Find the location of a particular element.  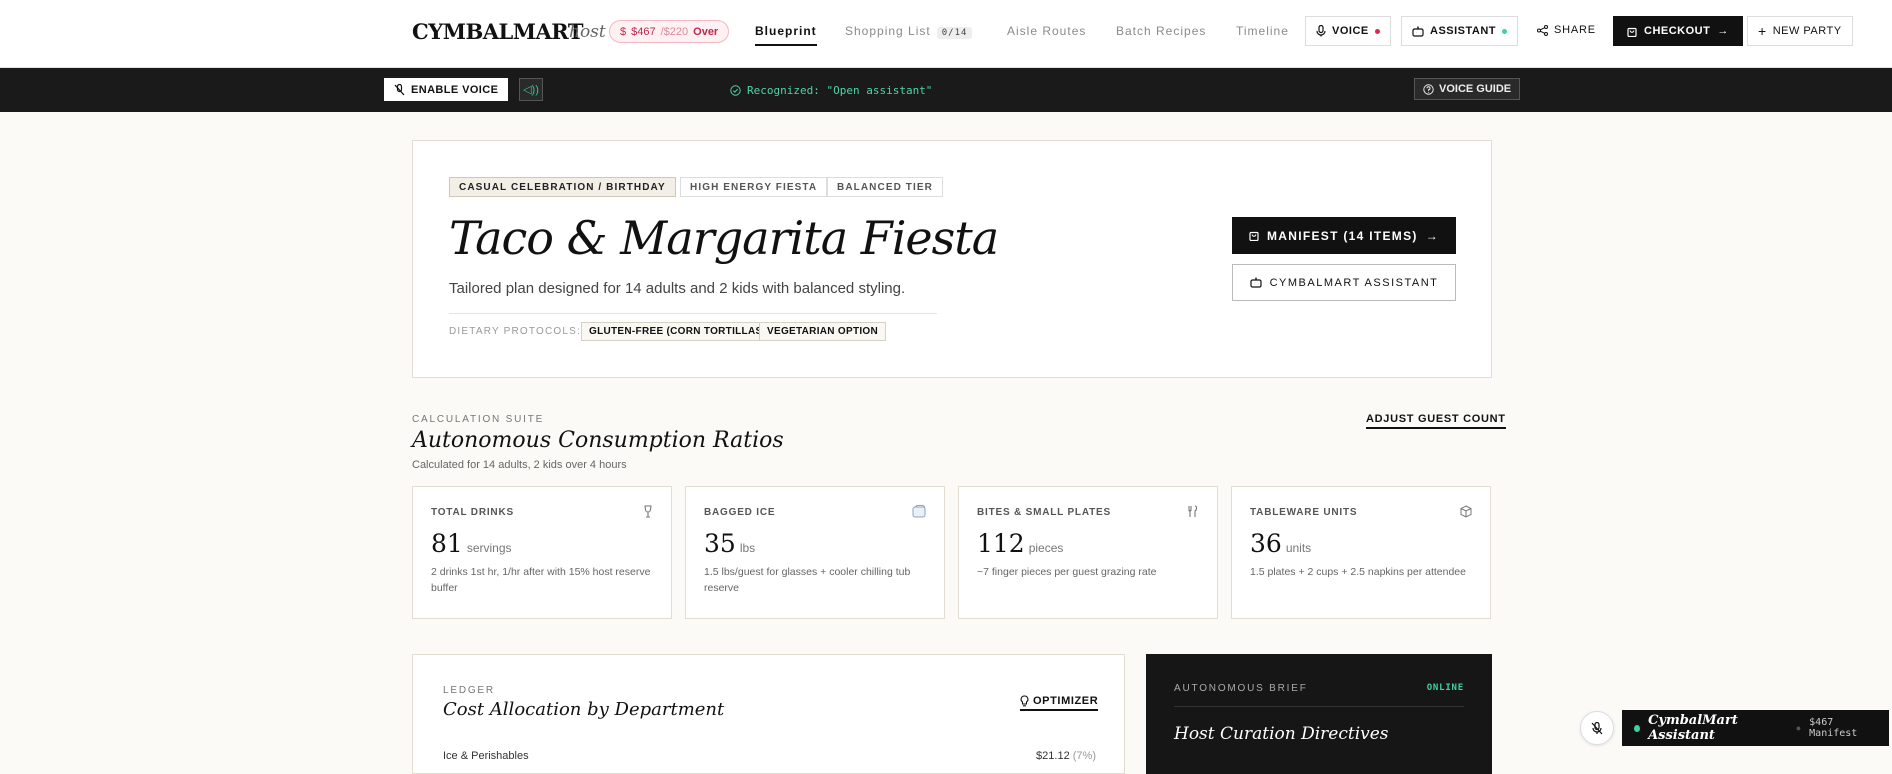

metric-label: TABLEWARE UNITS is located at coordinates (1304, 512).